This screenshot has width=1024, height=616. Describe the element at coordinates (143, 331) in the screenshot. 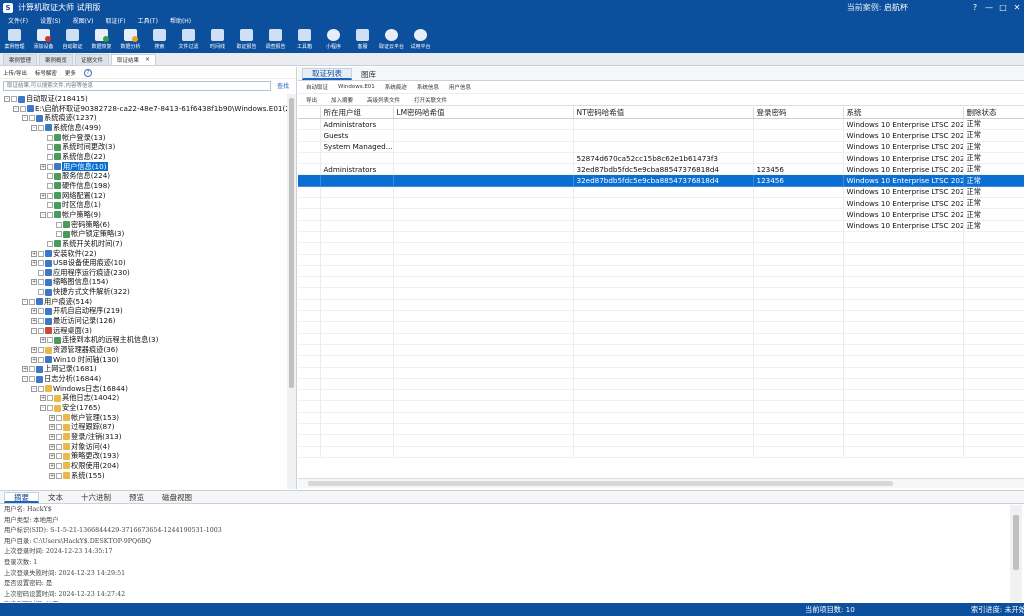

I see `tree-node: - 远程桌面(3)` at that location.